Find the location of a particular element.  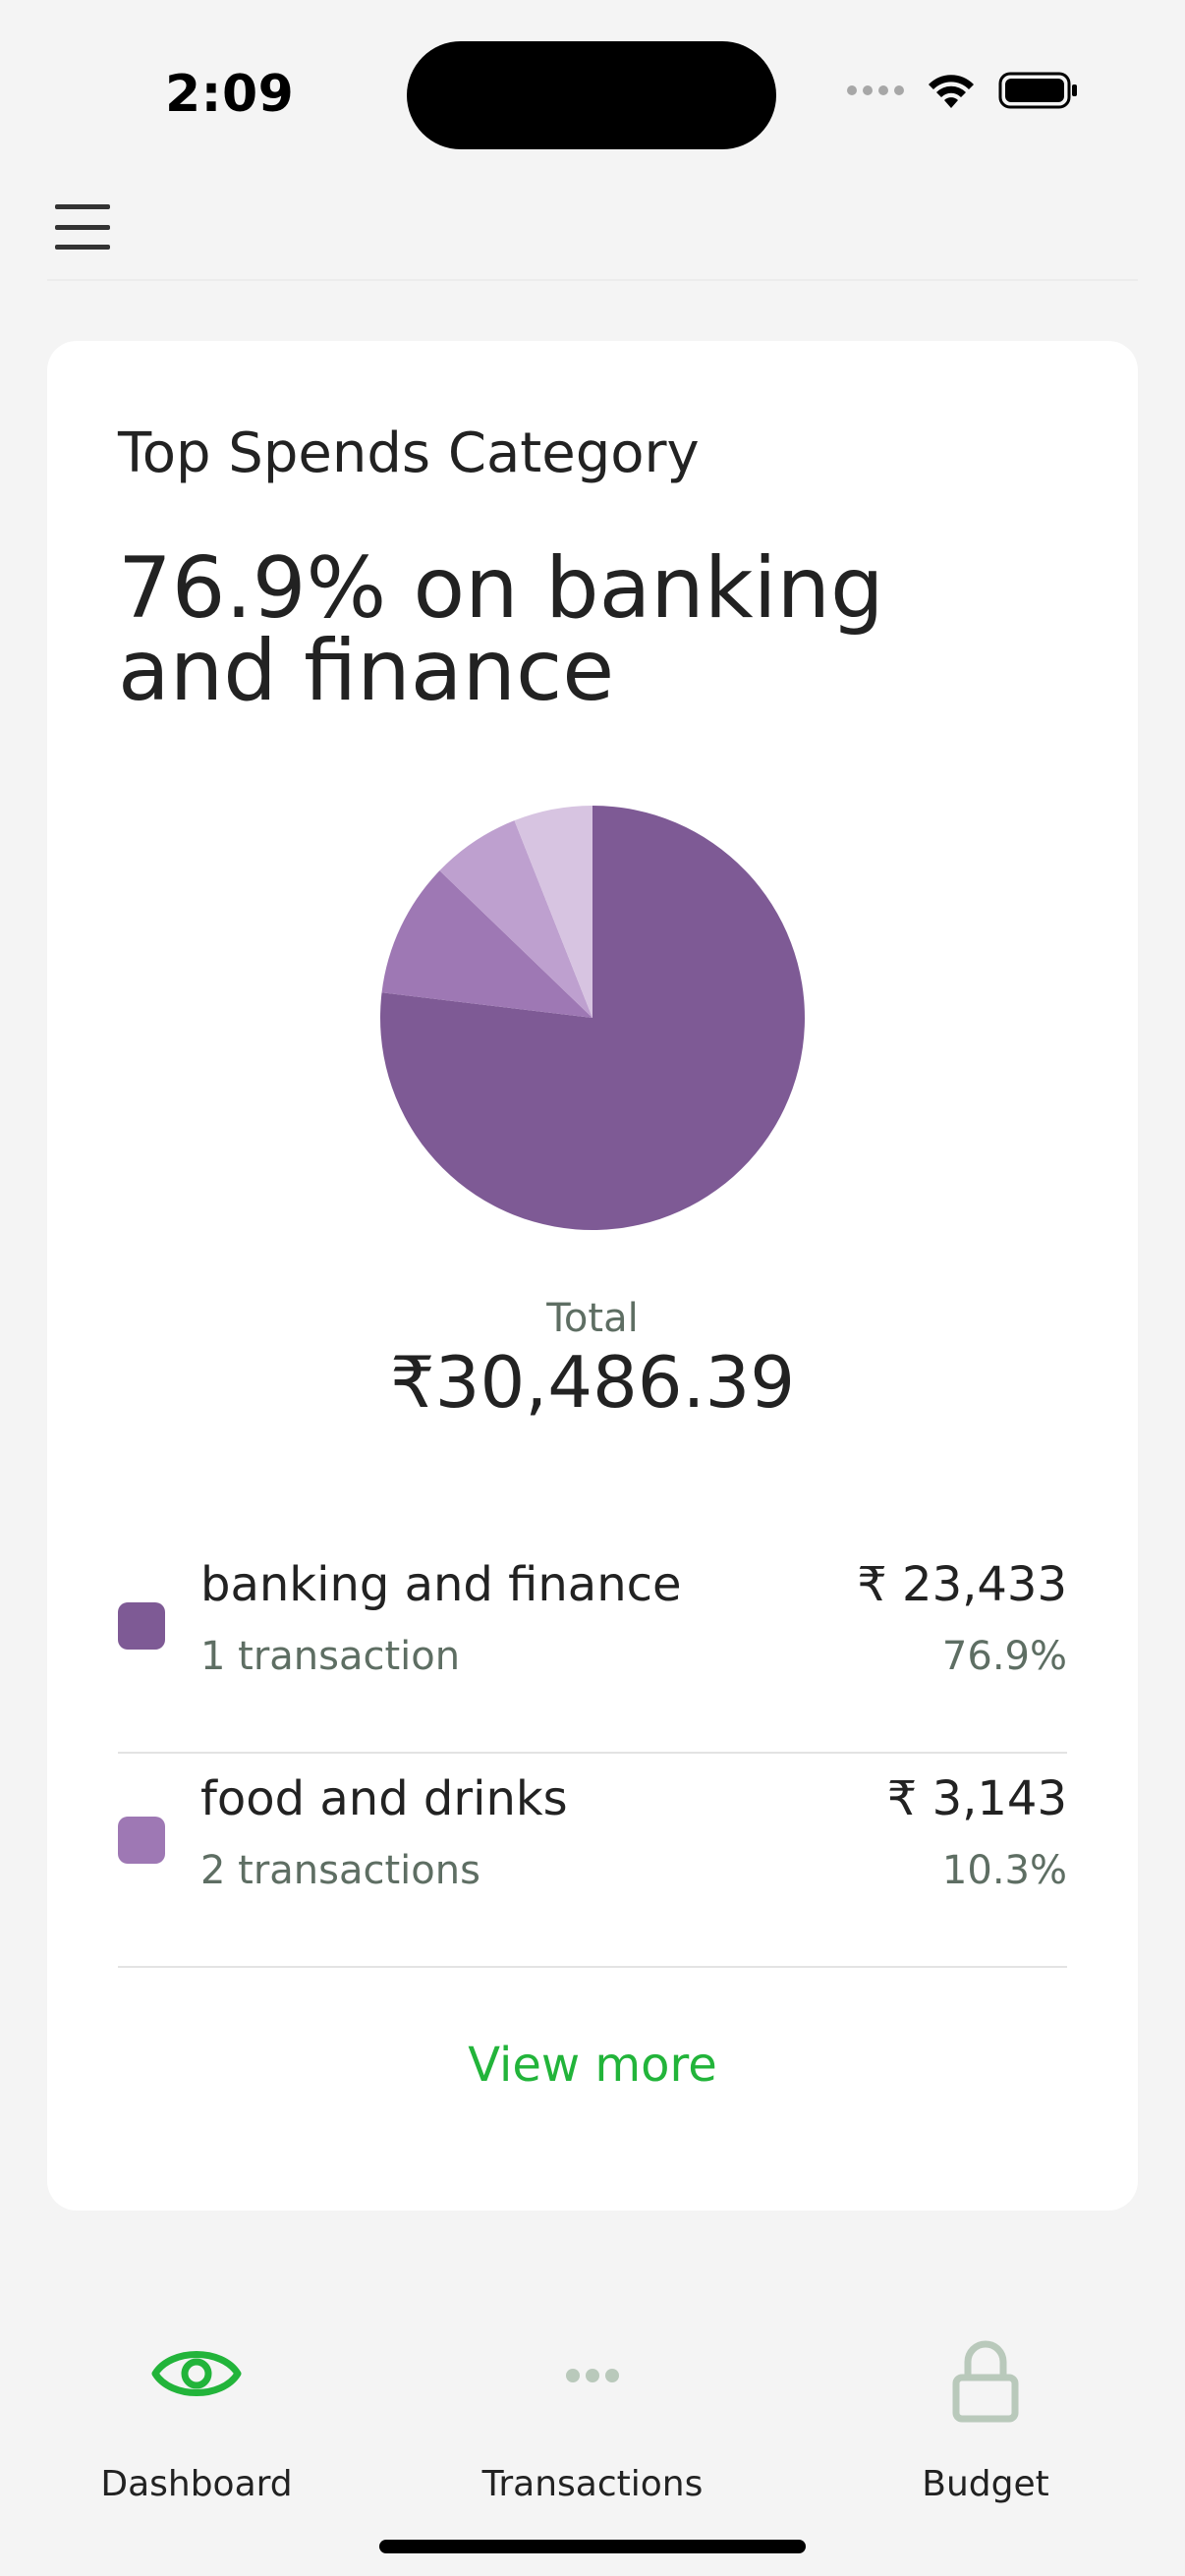

bottom-nav: Dashboard Transactions Budget is located at coordinates (592, 2416).